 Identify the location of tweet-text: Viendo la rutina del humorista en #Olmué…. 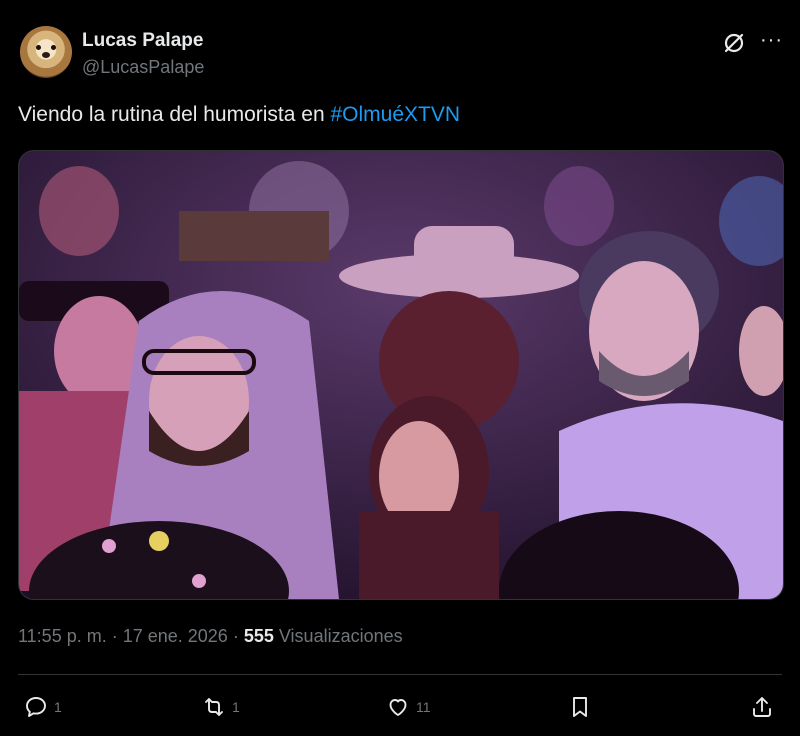
(239, 115).